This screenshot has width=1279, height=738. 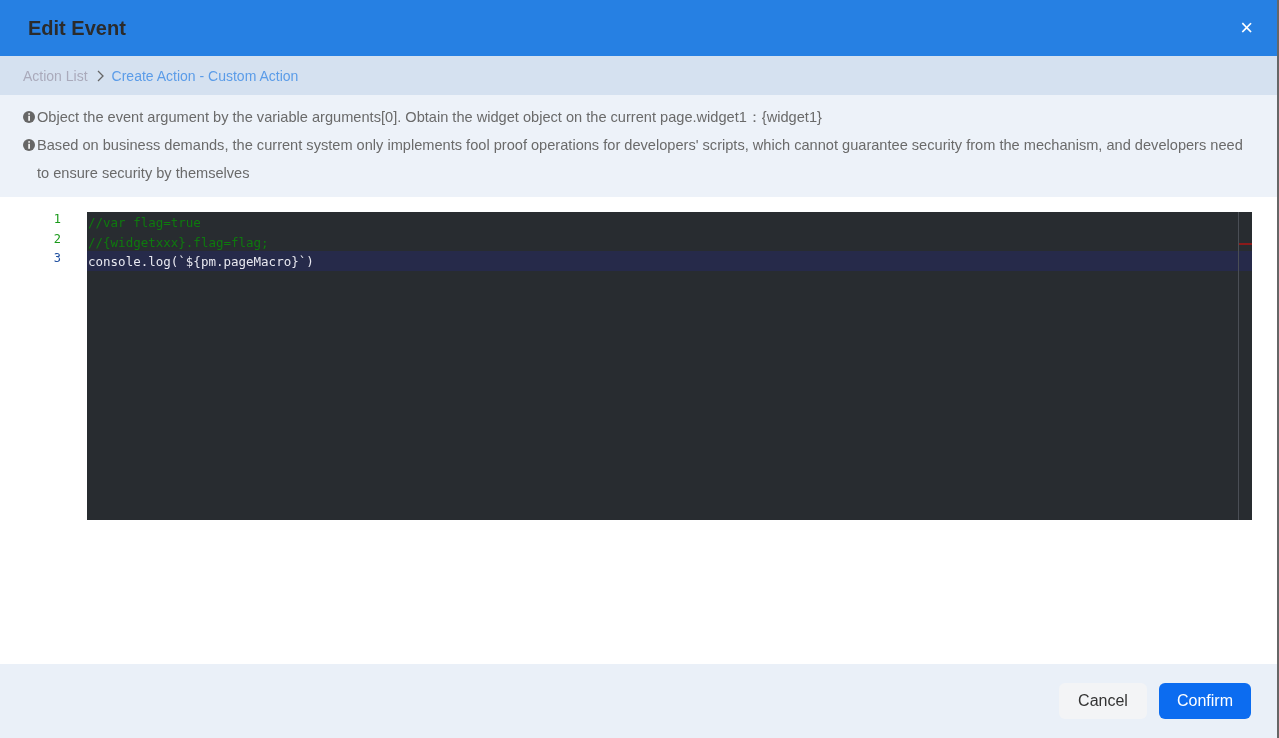 What do you see at coordinates (1246, 28) in the screenshot?
I see `close-button: ×` at bounding box center [1246, 28].